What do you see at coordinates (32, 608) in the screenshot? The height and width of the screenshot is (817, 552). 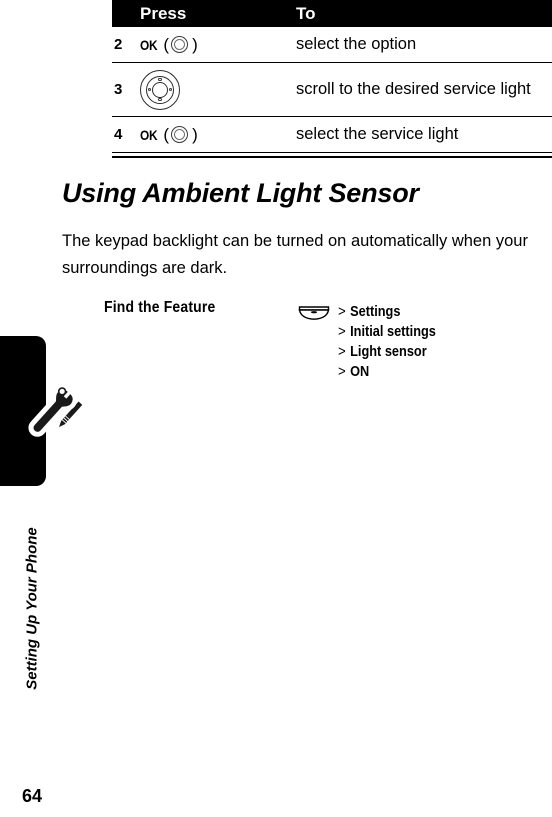 I see `chapter-running-head: Setting Up Your Phone` at bounding box center [32, 608].